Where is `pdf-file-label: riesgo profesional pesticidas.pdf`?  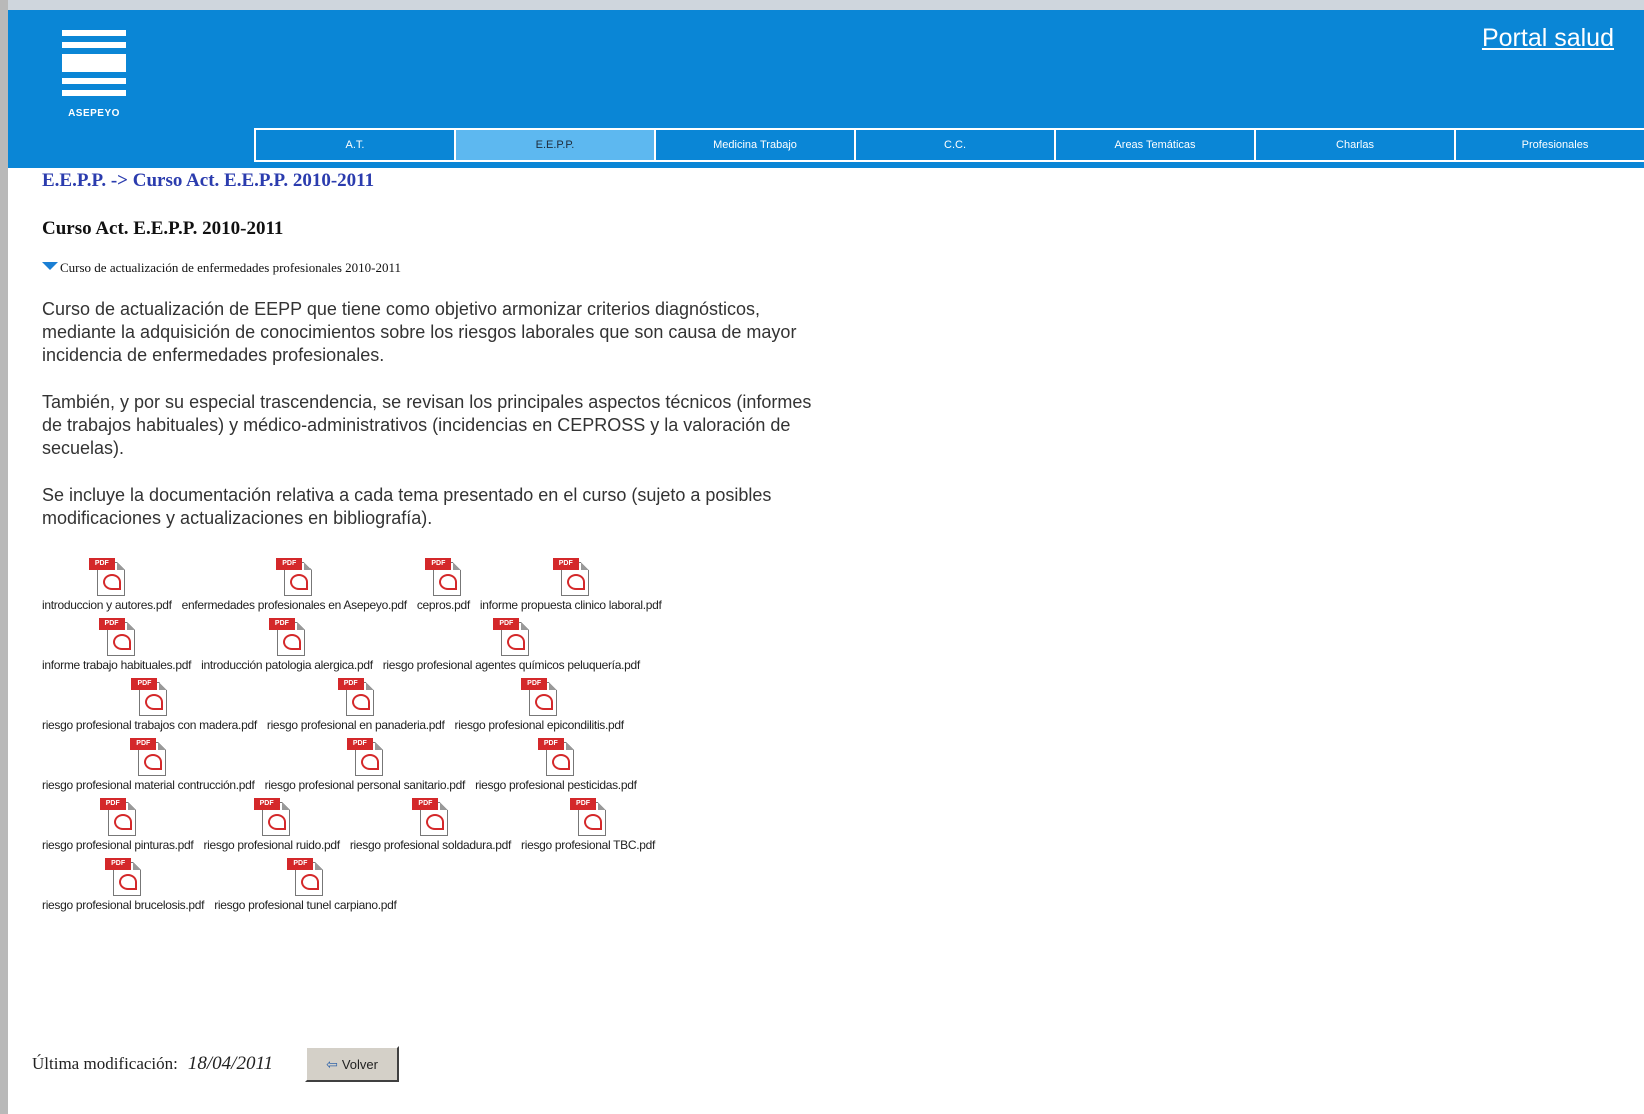
pdf-file-label: riesgo profesional pesticidas.pdf is located at coordinates (556, 785).